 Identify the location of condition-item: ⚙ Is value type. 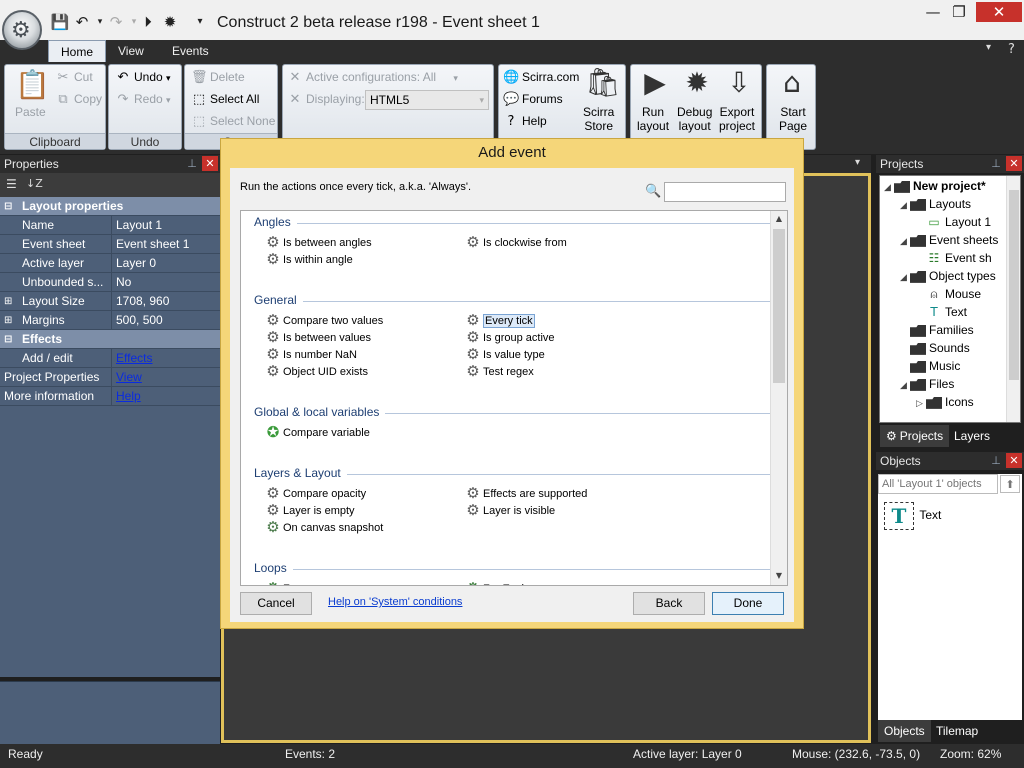
(505, 355).